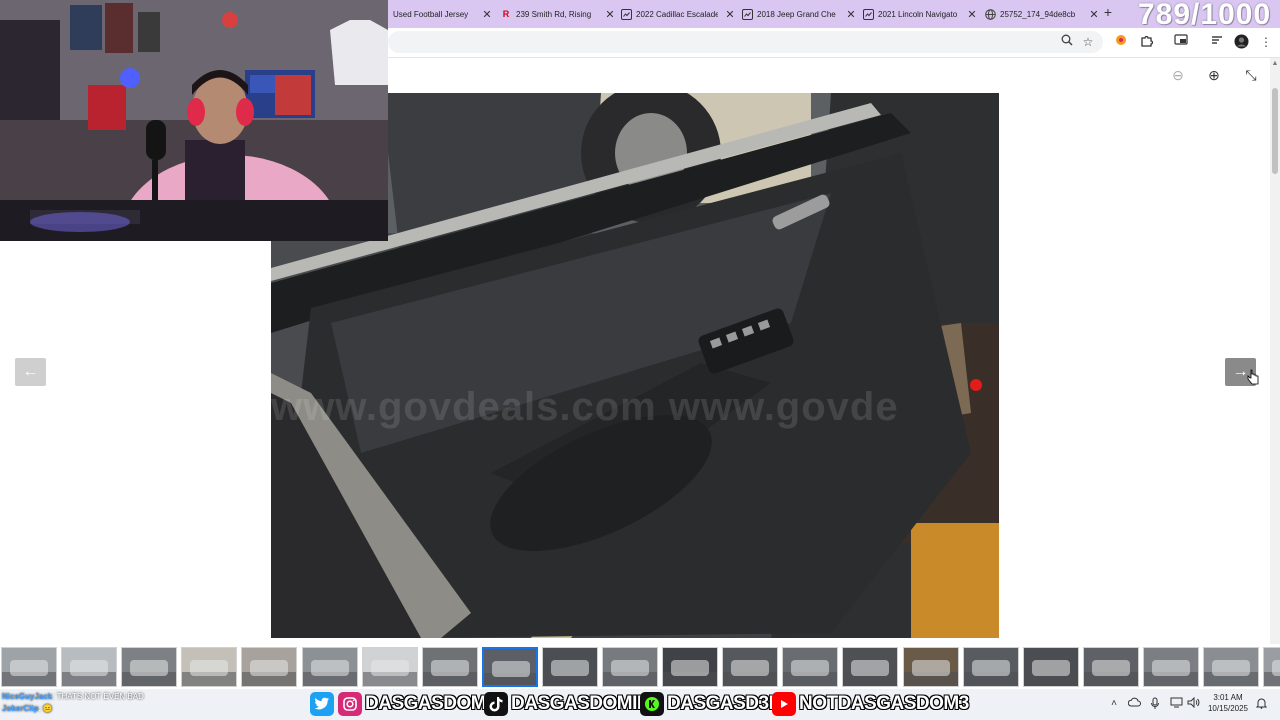 The image size is (1280, 720). I want to click on clock-time: 3:01 AM, so click(1228, 697).